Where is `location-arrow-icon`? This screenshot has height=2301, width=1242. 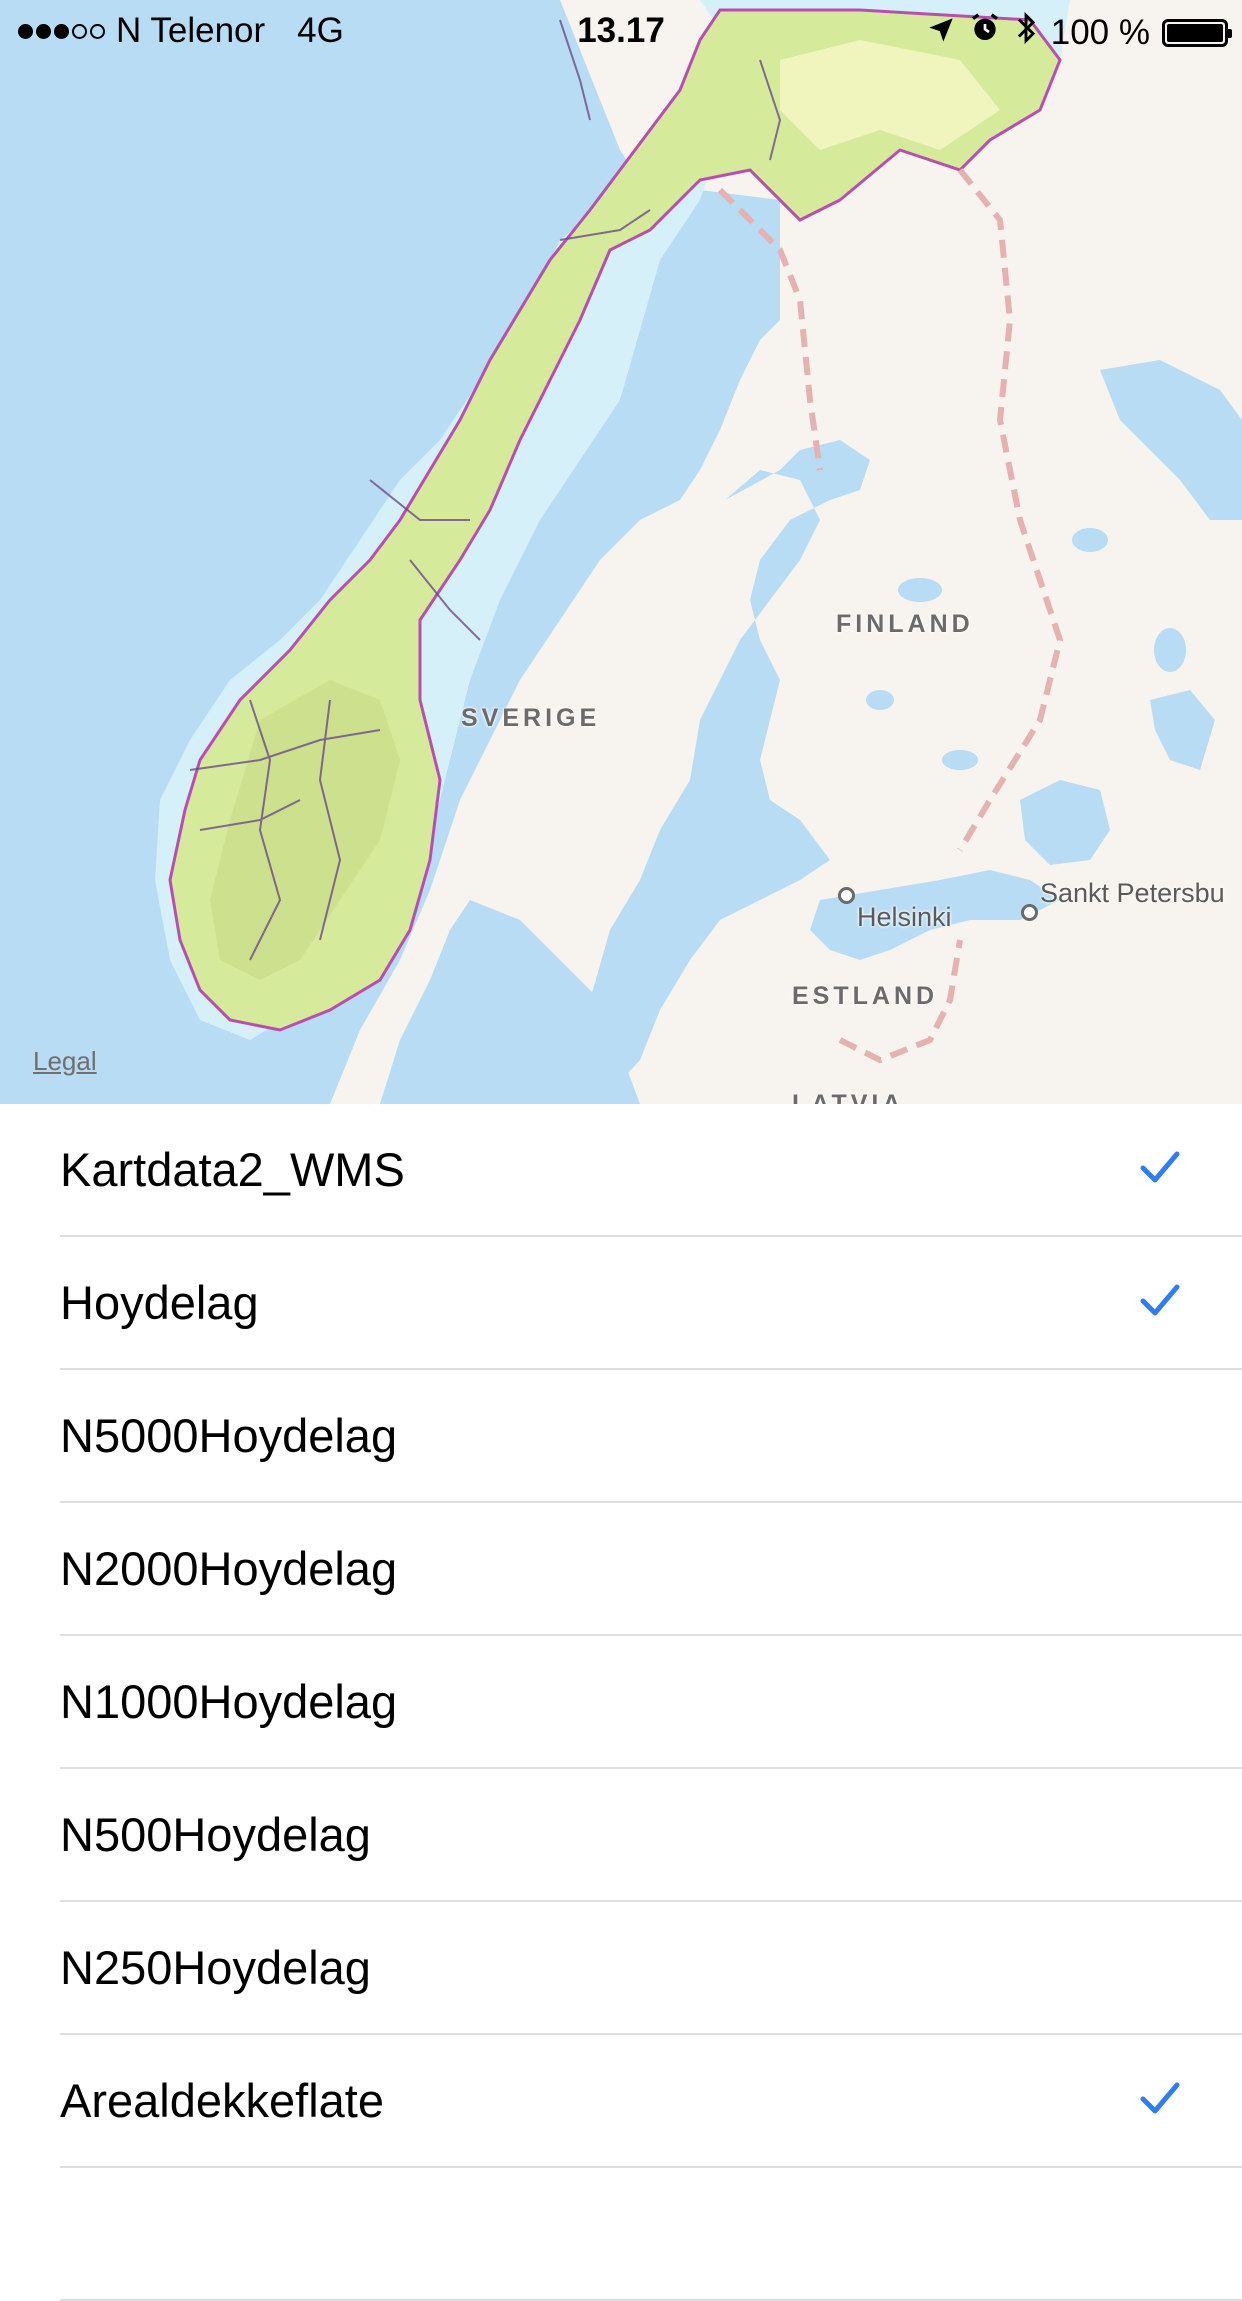 location-arrow-icon is located at coordinates (941, 33).